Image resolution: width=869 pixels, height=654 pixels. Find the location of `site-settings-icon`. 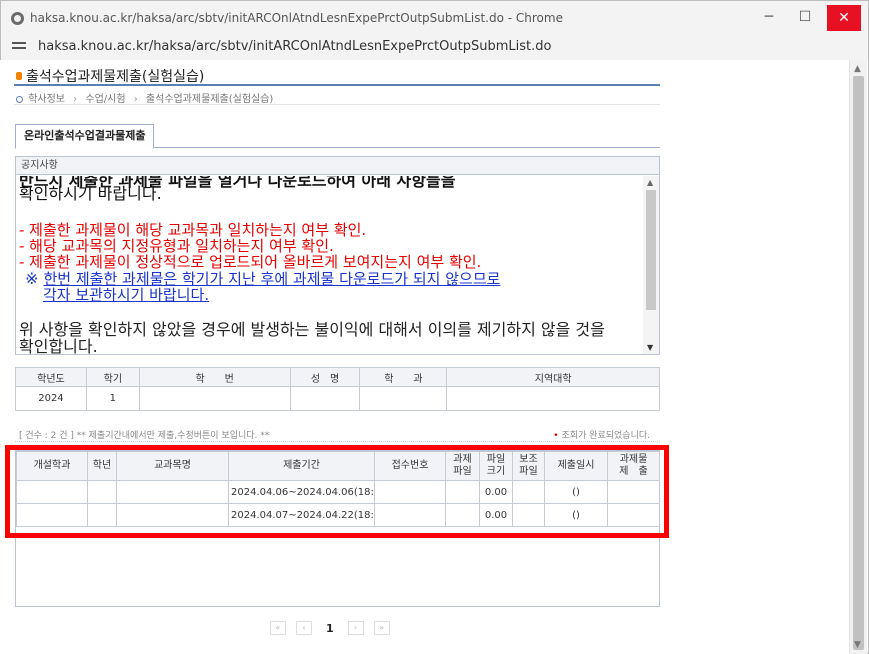

site-settings-icon is located at coordinates (19, 48).